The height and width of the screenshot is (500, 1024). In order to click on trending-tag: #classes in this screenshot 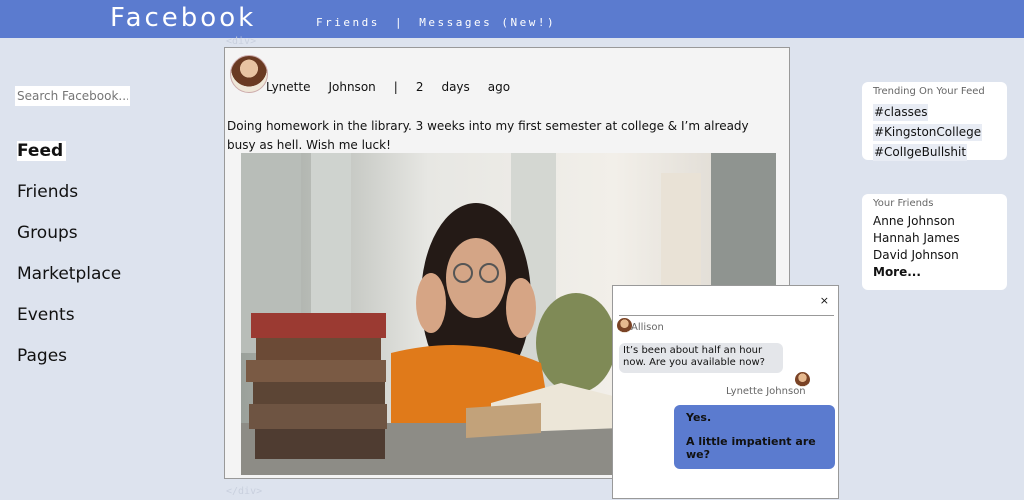, I will do `click(901, 112)`.